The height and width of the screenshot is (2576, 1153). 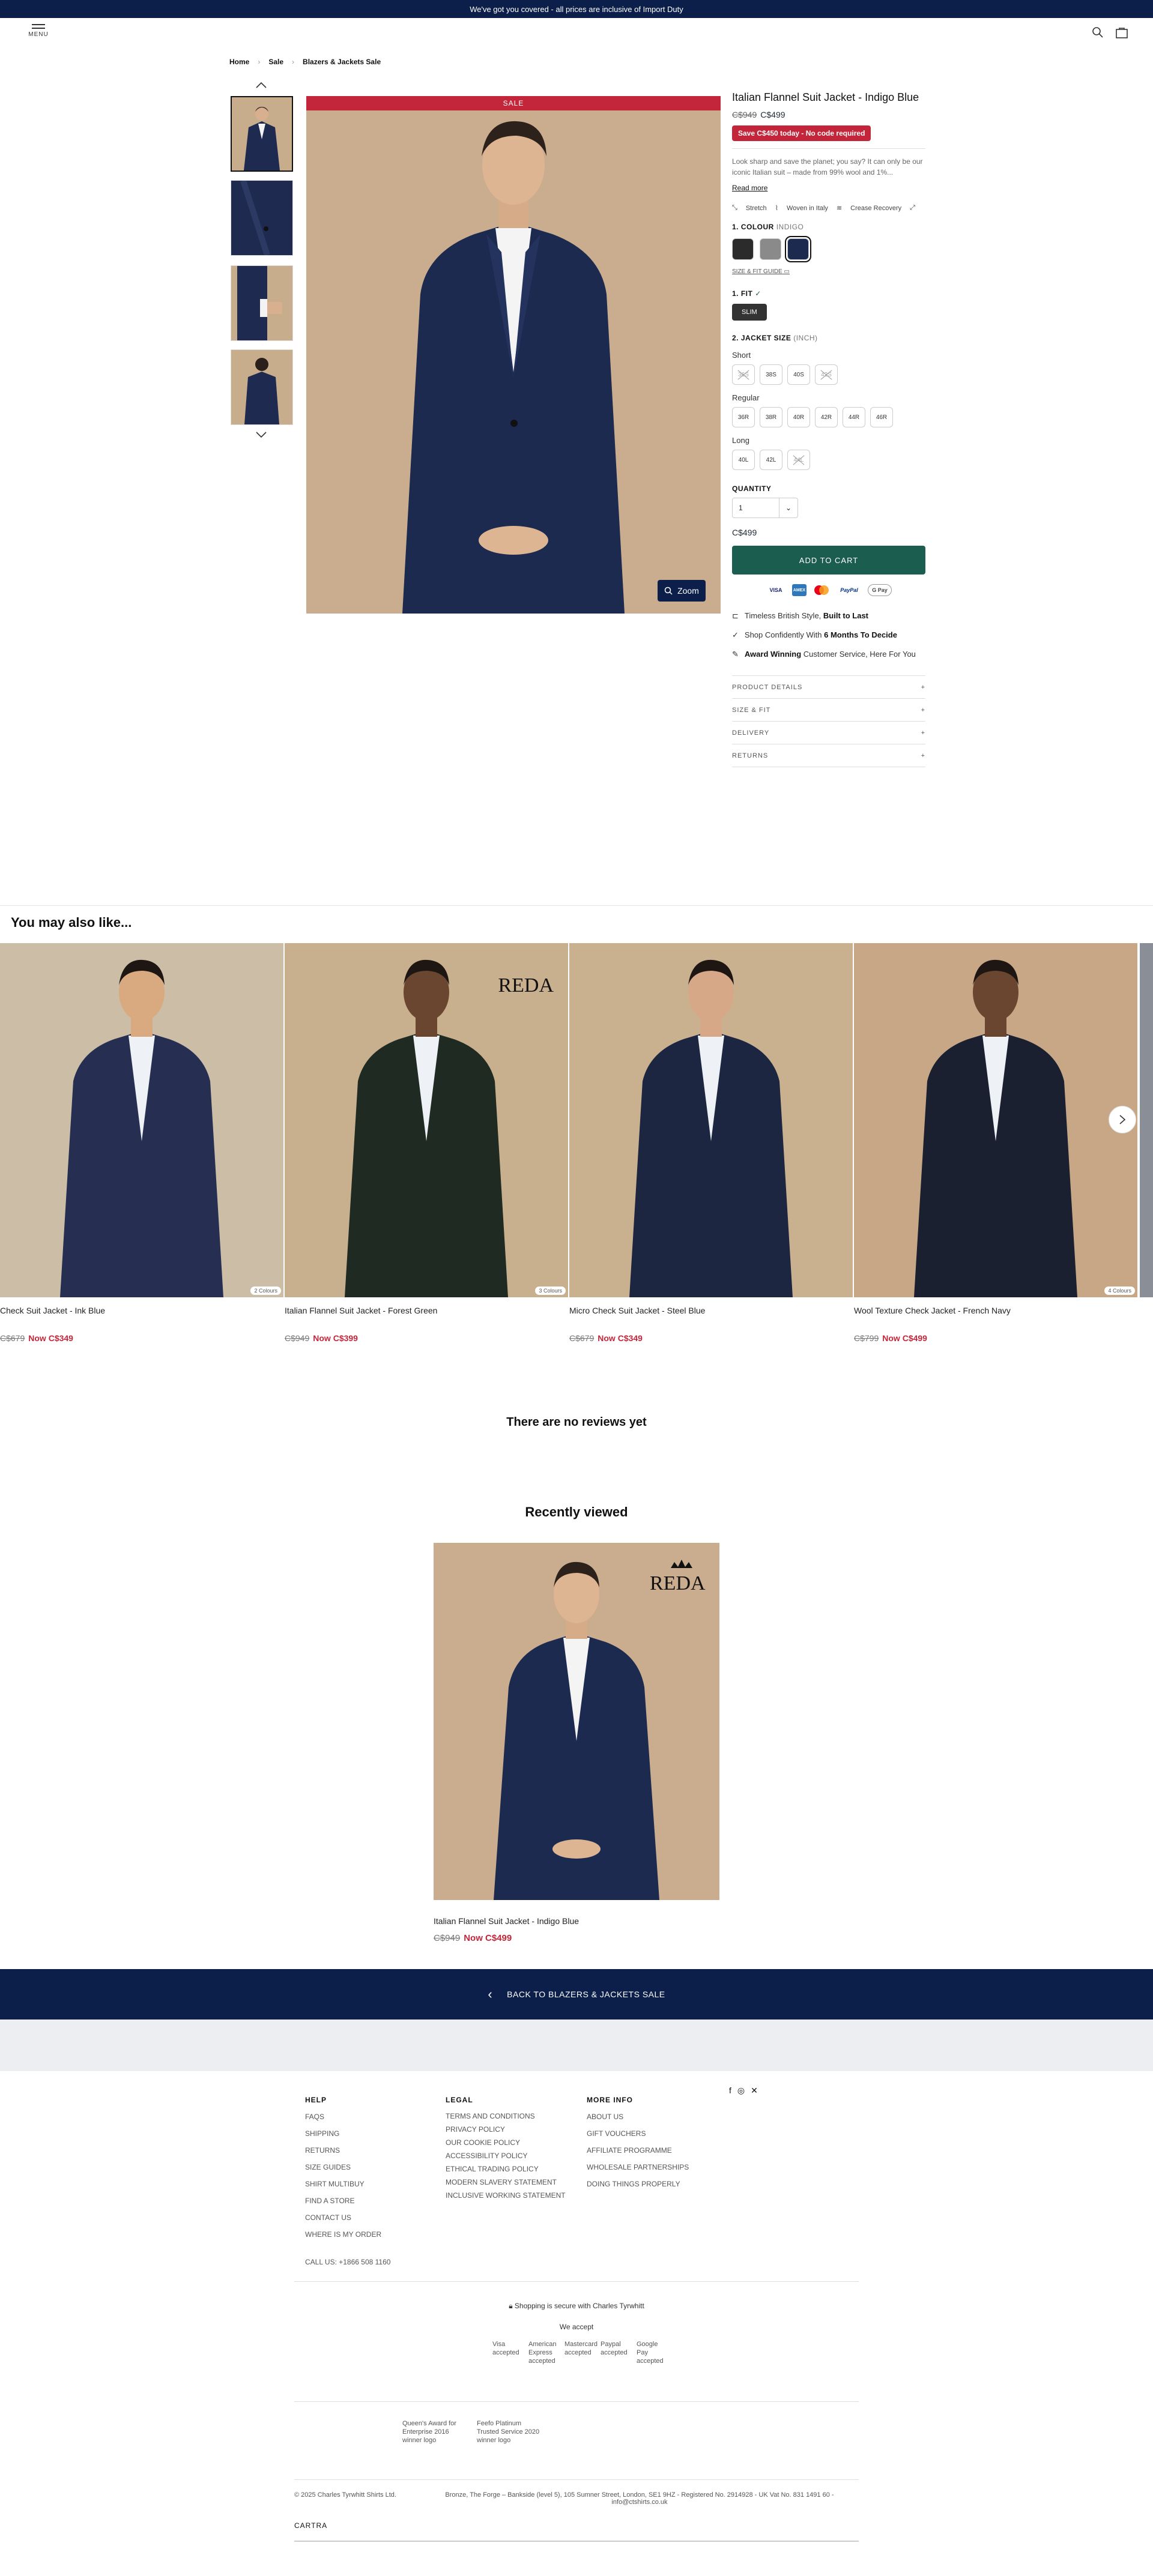 I want to click on footer-link: SHIRT MULTIBUY, so click(x=347, y=2184).